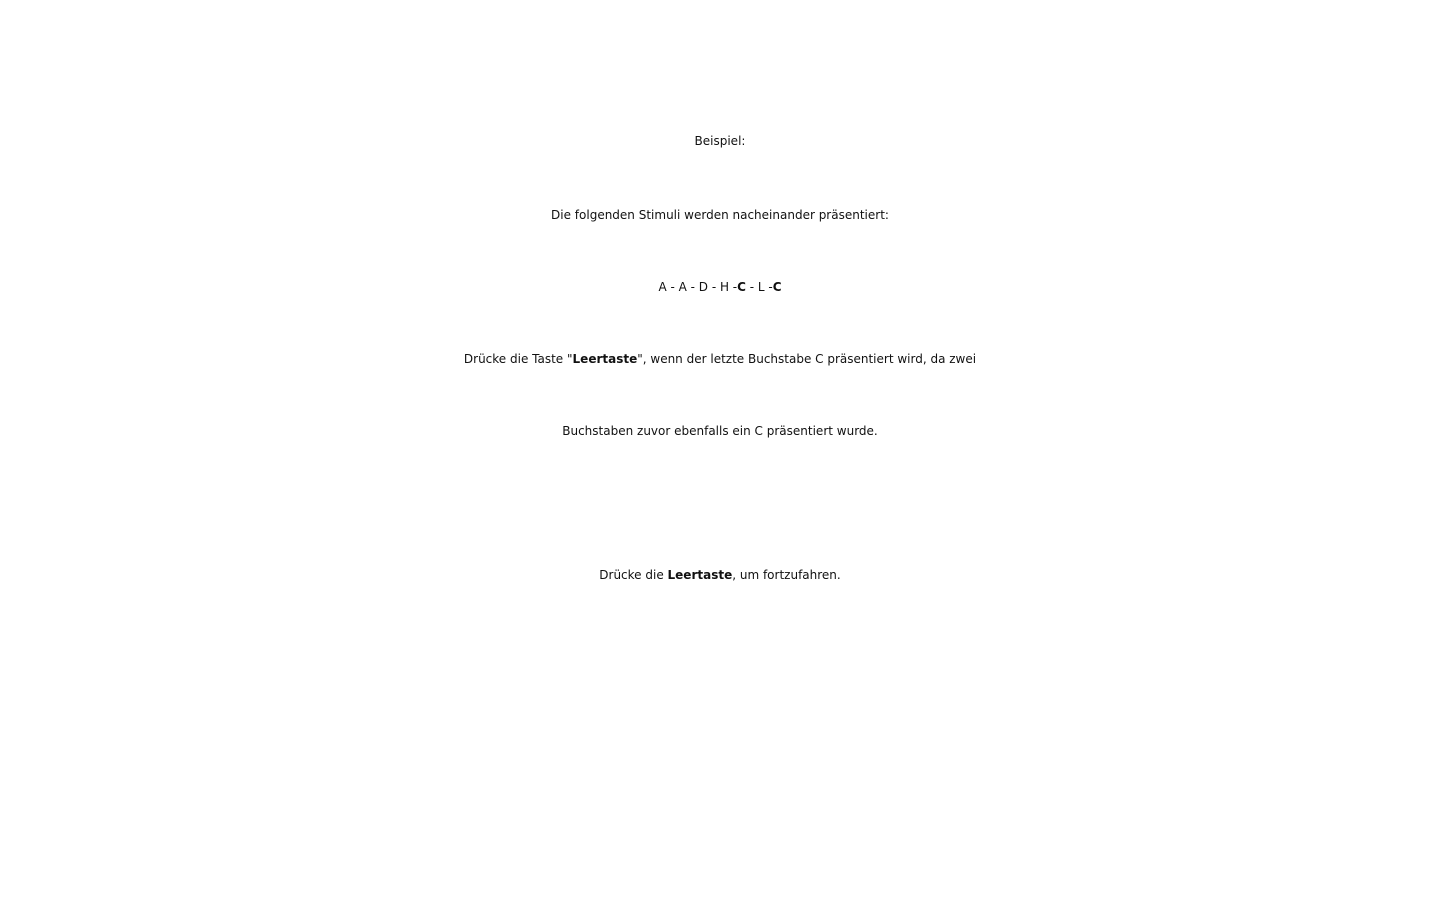 This screenshot has height=900, width=1440. What do you see at coordinates (777, 287) in the screenshot?
I see `sequence-target-2: C` at bounding box center [777, 287].